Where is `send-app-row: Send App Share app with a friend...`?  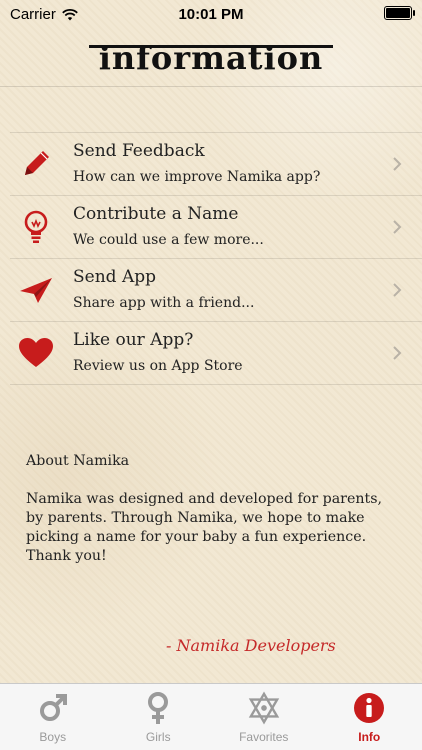 send-app-row: Send App Share app with a friend... is located at coordinates (216, 289).